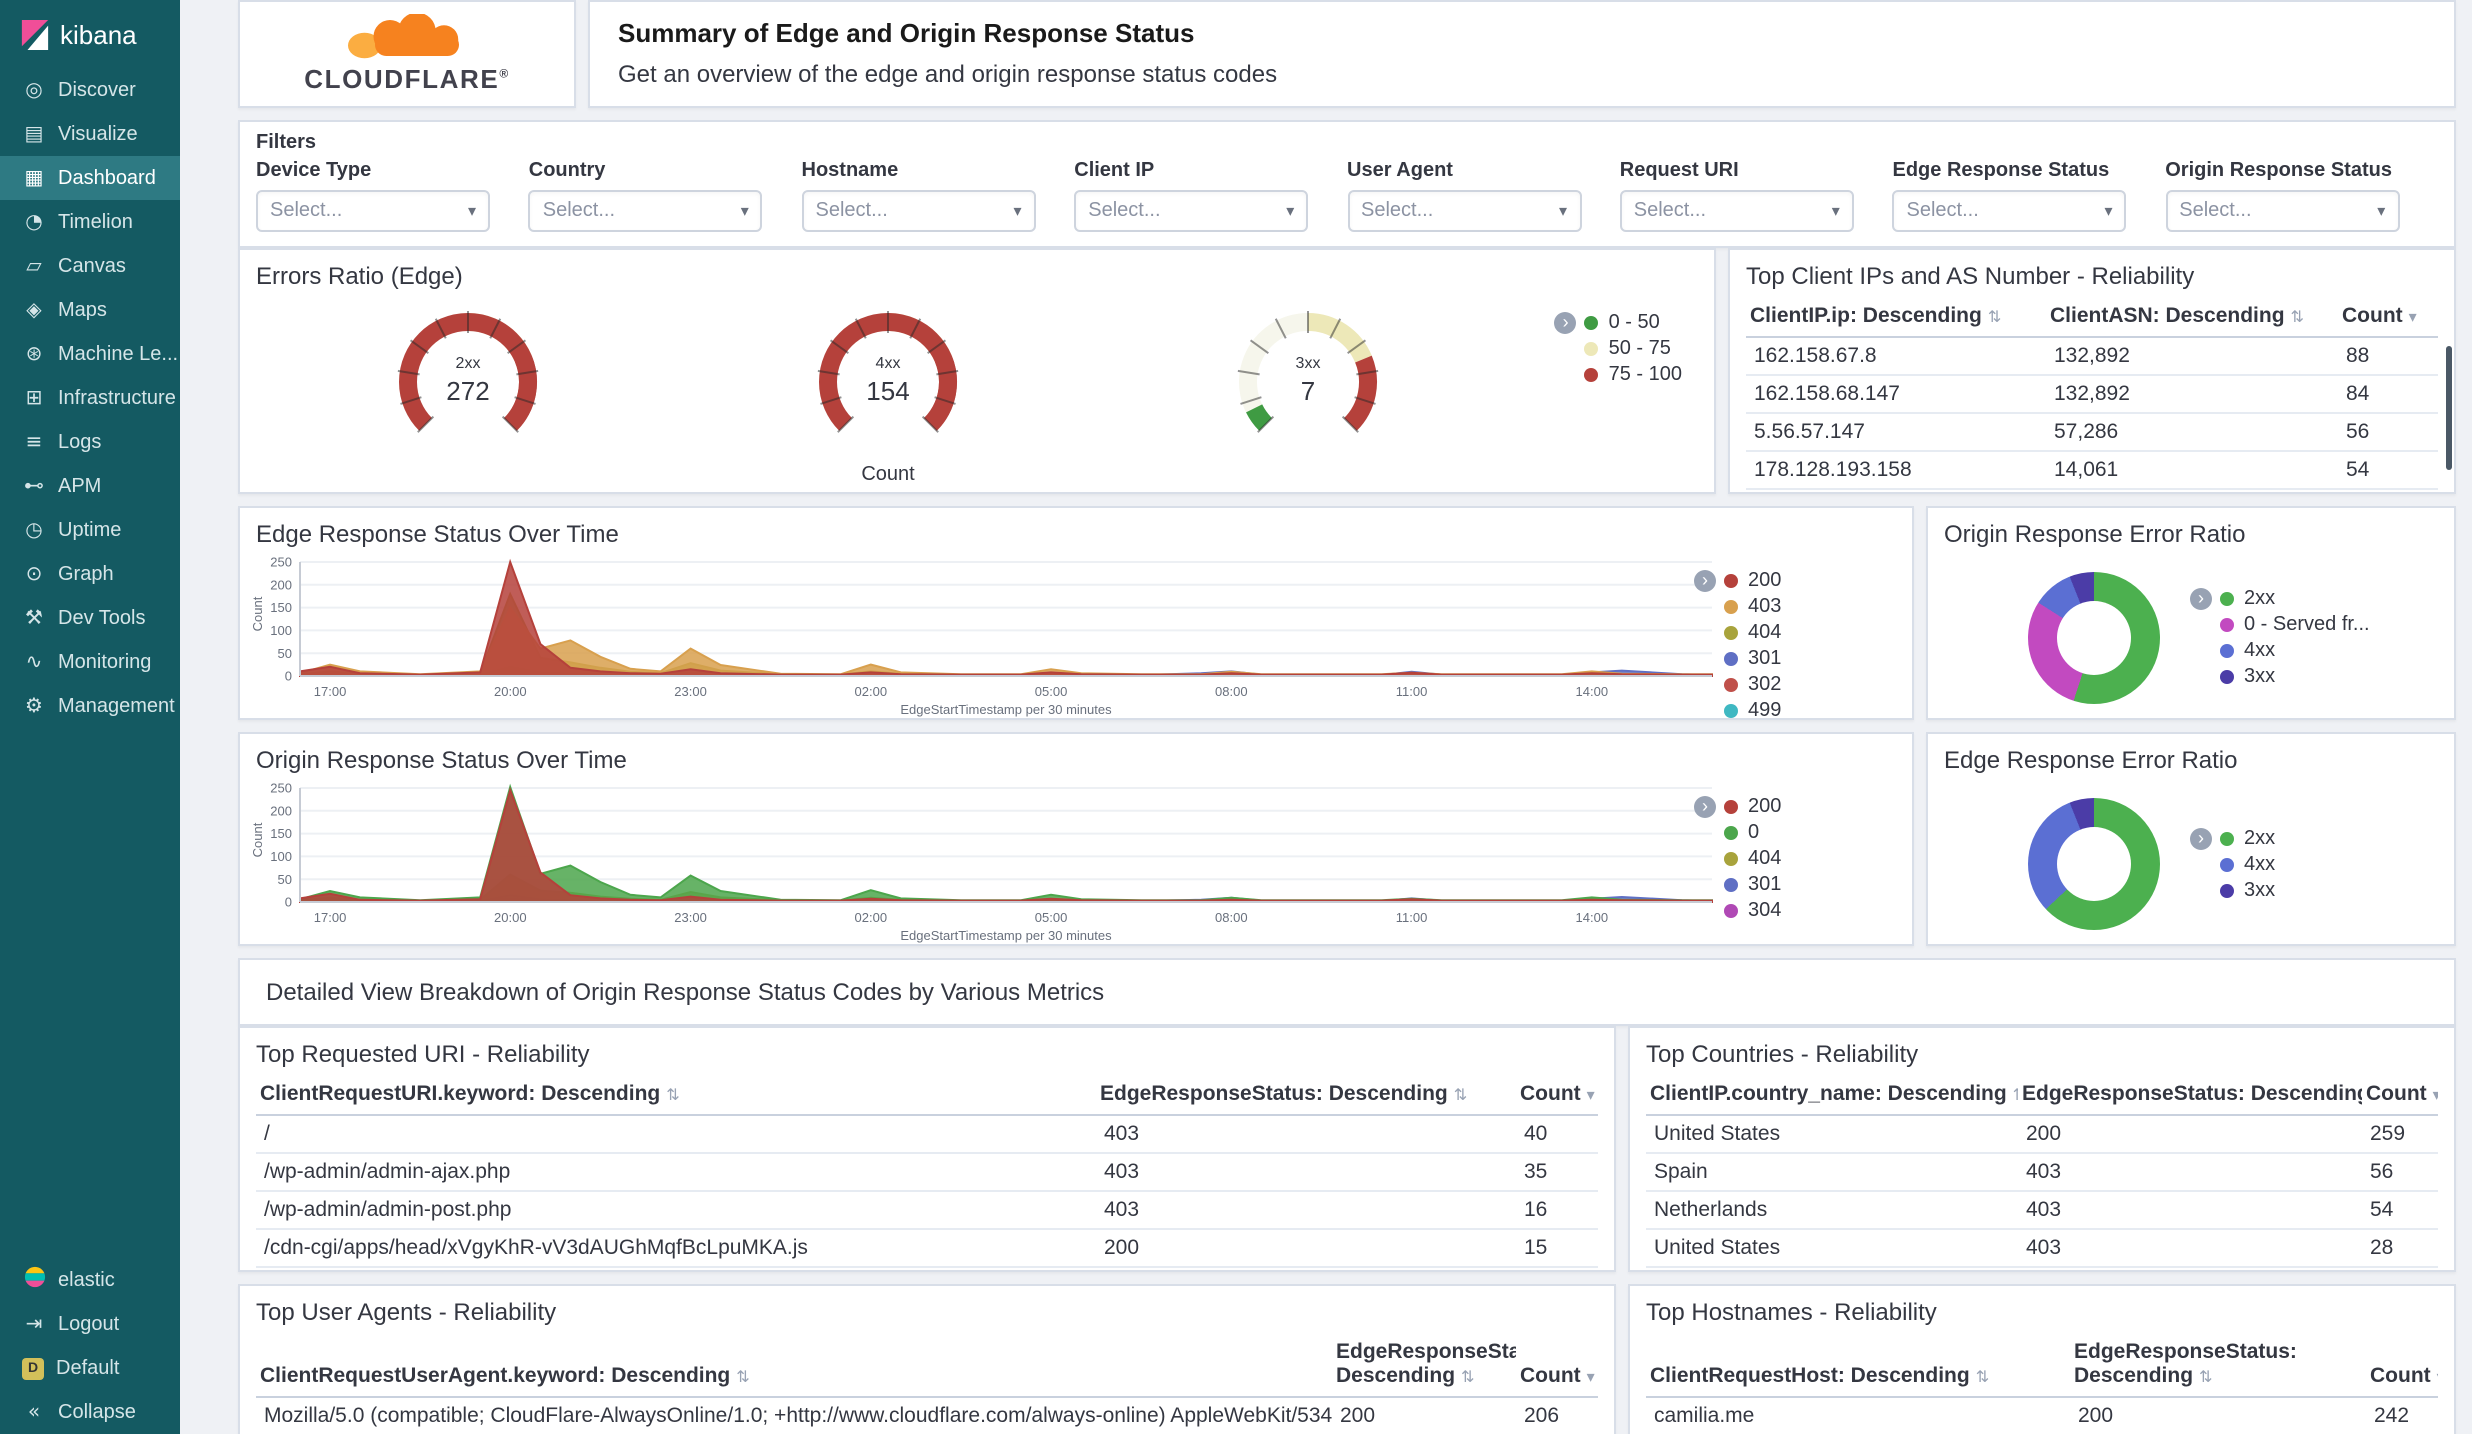  I want to click on sidebar-item-maps: ◈ Maps, so click(90, 310).